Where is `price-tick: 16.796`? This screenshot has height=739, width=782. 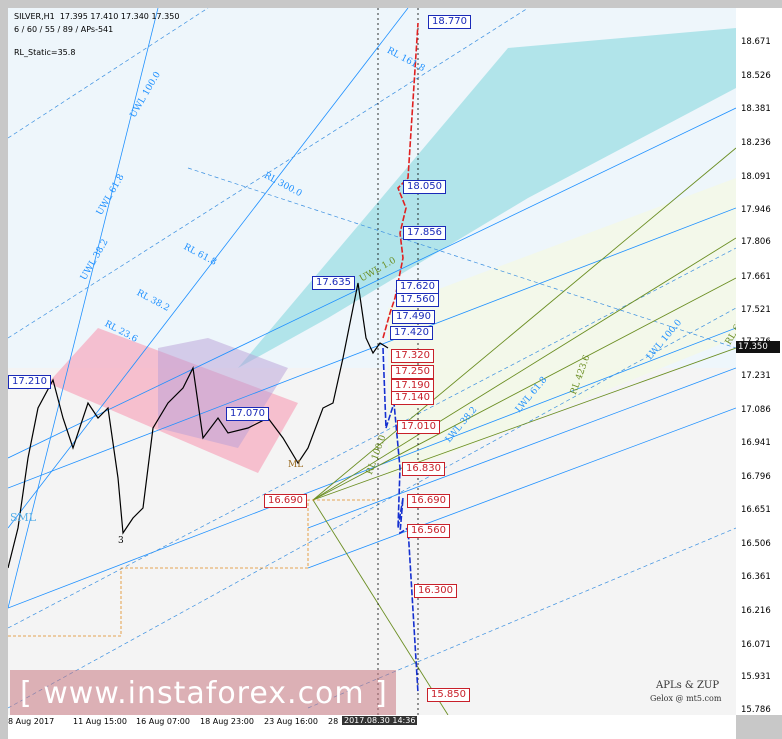
price-tick: 16.796 is located at coordinates (756, 477).